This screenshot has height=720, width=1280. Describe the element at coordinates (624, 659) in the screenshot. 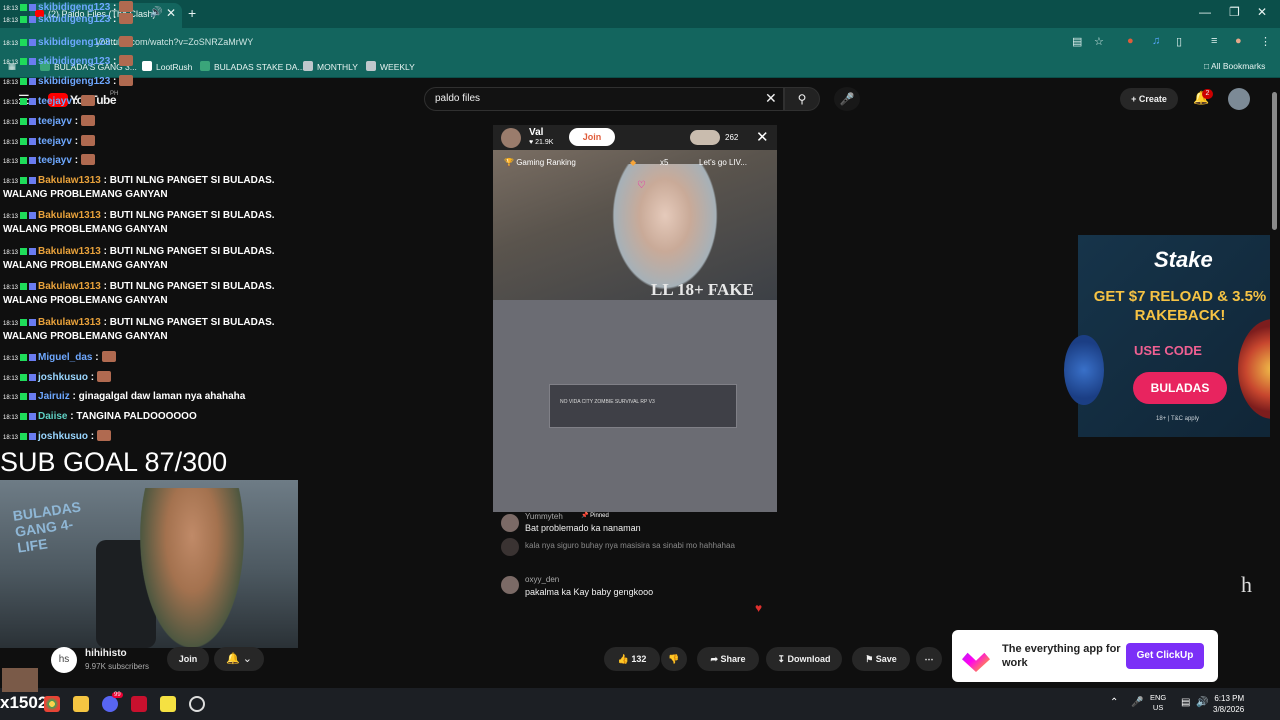

I see `thumbs-up-icon: 👍` at that location.